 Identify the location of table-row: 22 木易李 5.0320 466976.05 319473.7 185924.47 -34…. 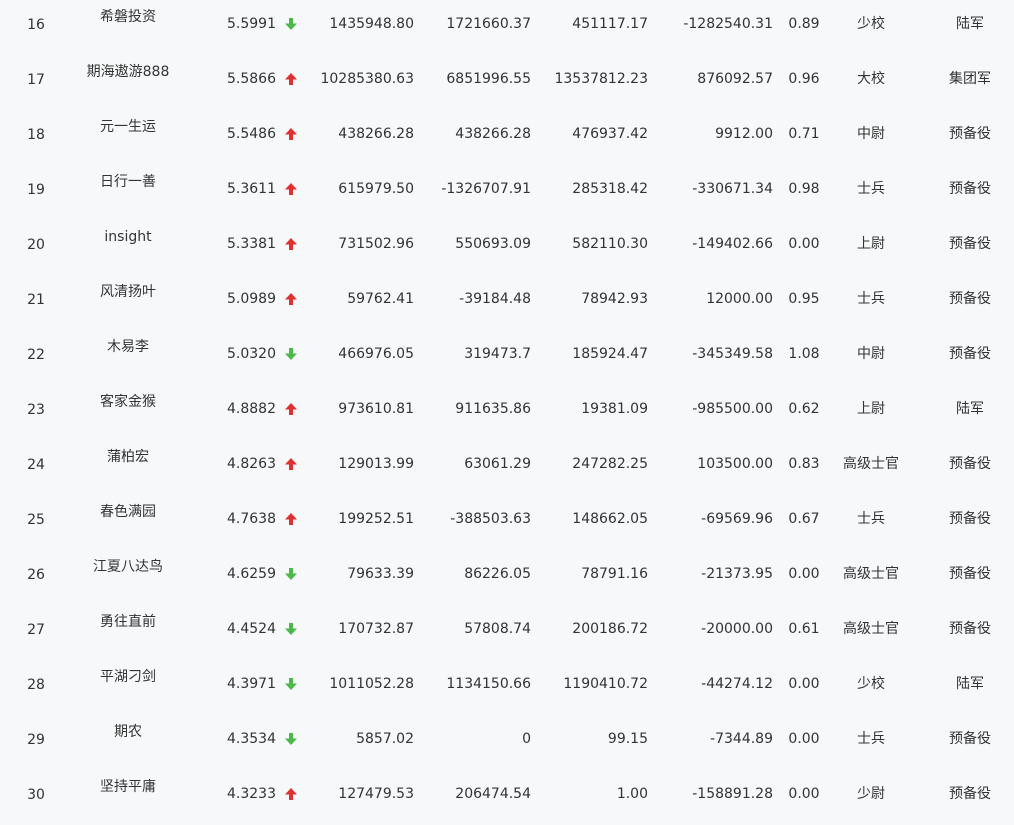
(507, 357).